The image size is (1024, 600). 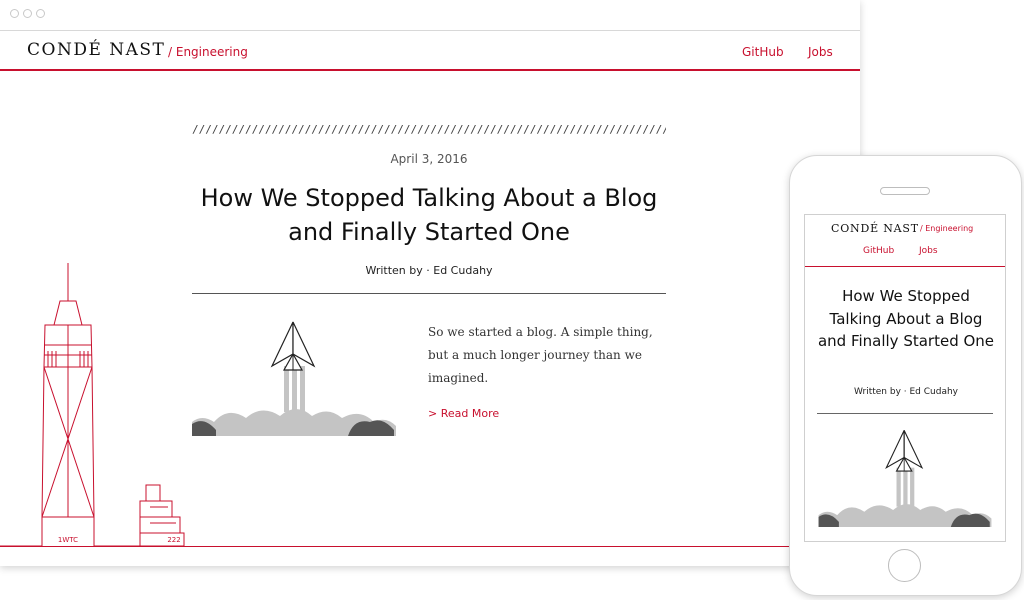 What do you see at coordinates (27, 13) in the screenshot?
I see `window-minimize-button` at bounding box center [27, 13].